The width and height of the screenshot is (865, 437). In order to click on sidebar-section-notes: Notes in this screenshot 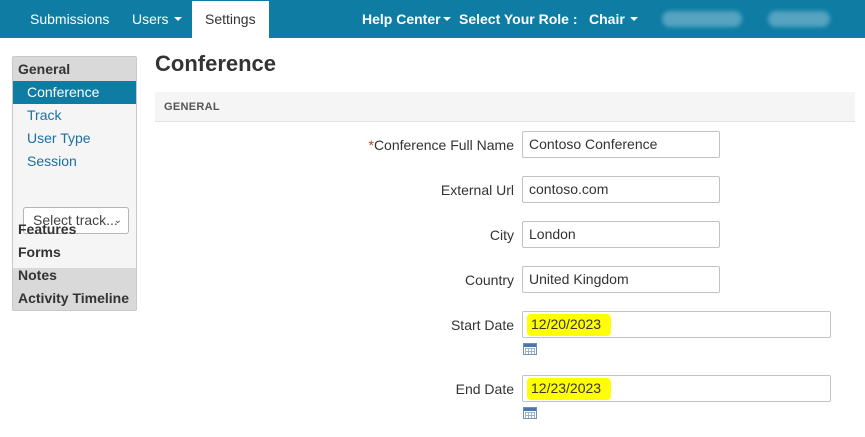, I will do `click(37, 275)`.